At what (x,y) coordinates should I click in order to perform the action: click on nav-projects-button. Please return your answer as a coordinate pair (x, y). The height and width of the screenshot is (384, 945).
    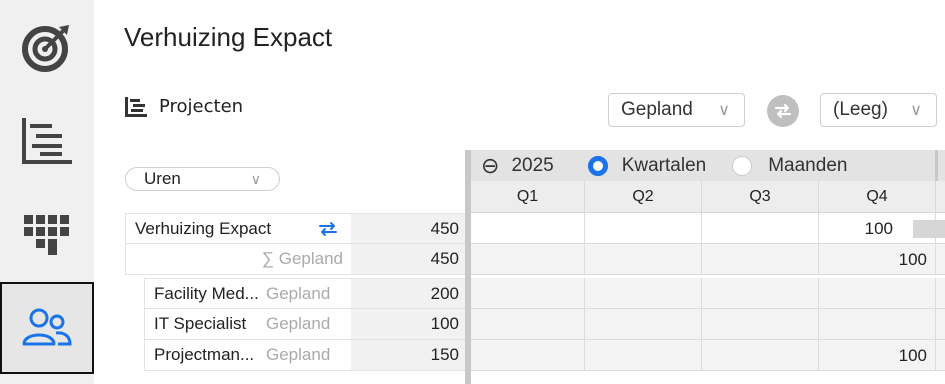
    Looking at the image, I should click on (47, 141).